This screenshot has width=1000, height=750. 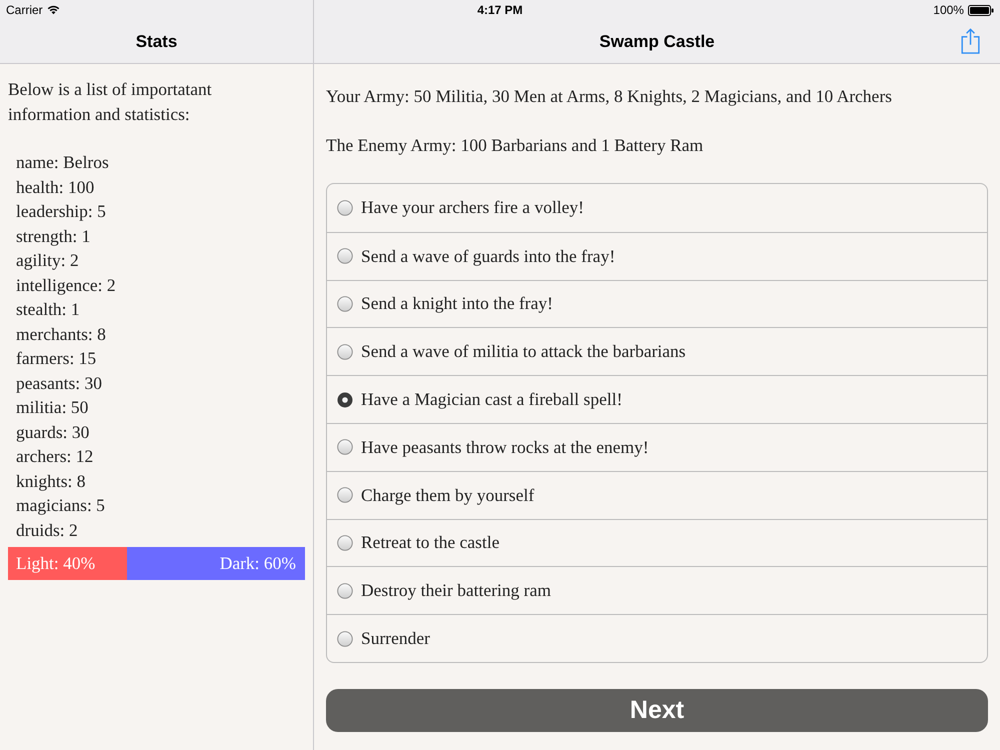 I want to click on battery-icon, so click(x=981, y=10).